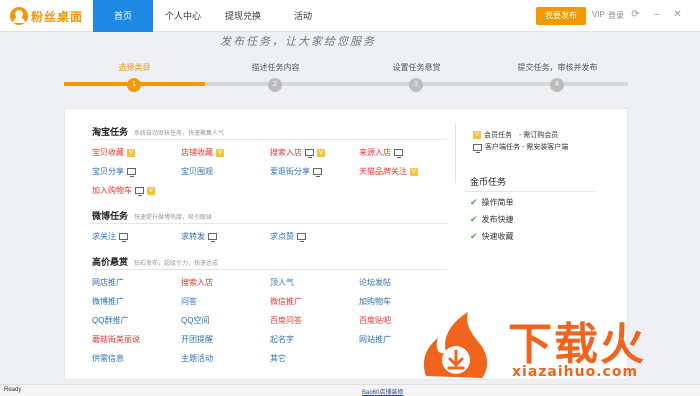  I want to click on section-title-text: 淘宝任务, so click(110, 132).